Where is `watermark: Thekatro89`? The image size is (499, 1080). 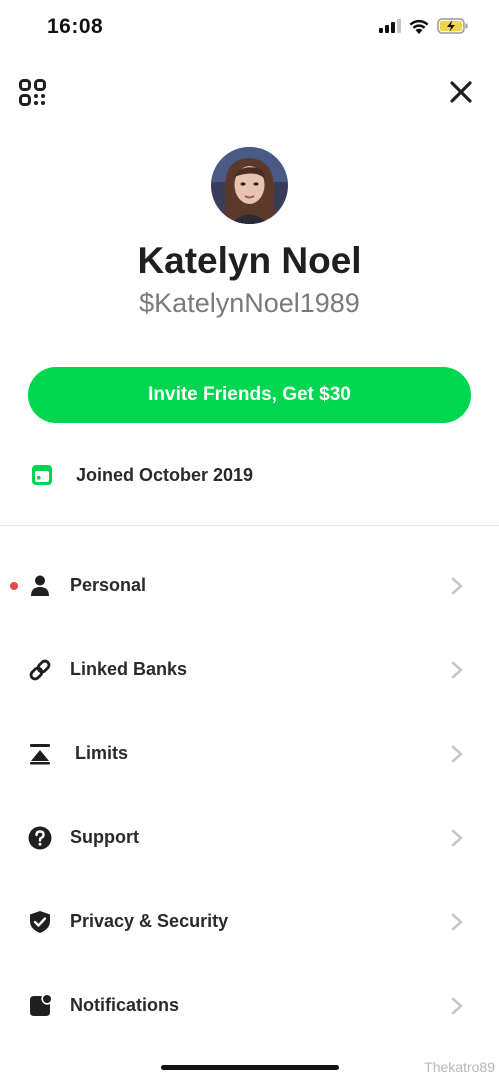
watermark: Thekatro89 is located at coordinates (459, 1067).